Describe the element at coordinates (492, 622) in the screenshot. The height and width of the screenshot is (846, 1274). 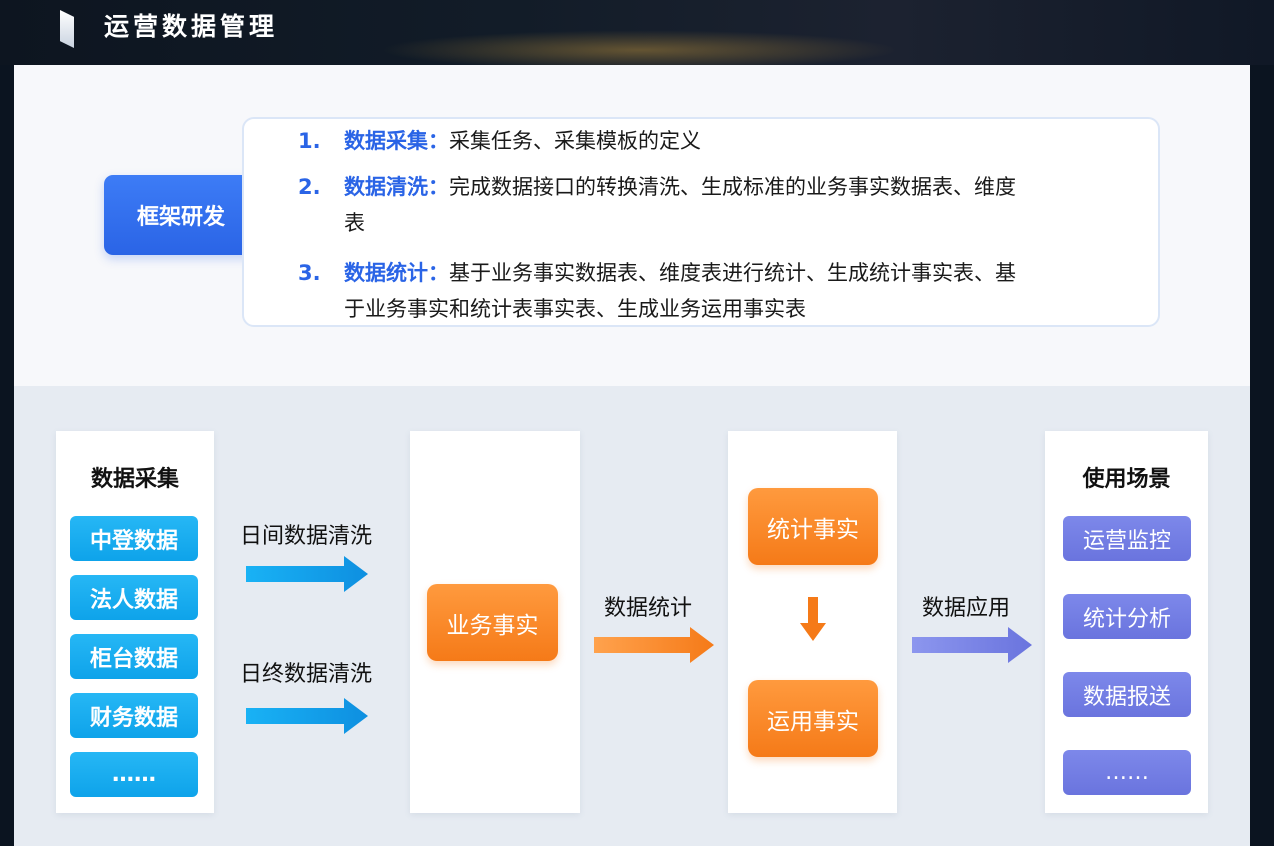
I see `business-fact-box: 业务事实` at that location.